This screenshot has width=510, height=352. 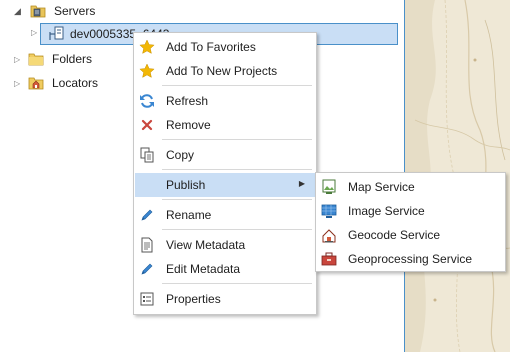 I want to click on menu-label: Geoprocessing Service, so click(x=410, y=259).